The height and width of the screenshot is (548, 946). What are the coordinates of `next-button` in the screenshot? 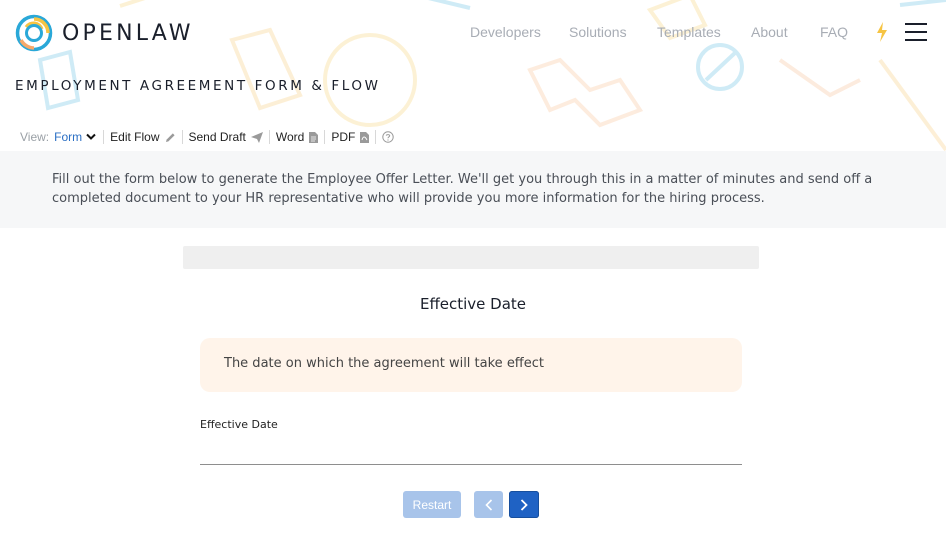 It's located at (524, 504).